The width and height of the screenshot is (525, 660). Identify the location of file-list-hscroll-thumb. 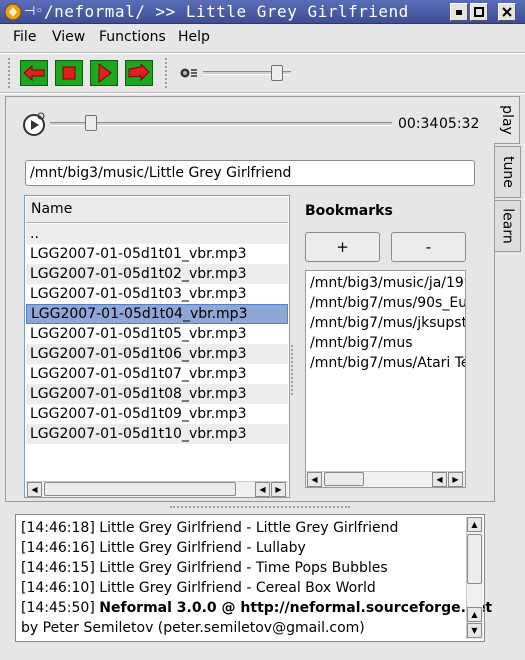
(140, 489).